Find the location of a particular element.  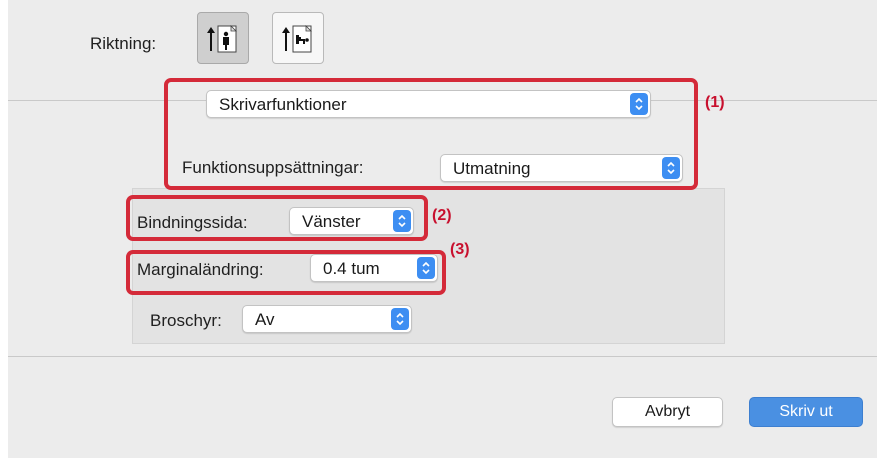

landscape-orientation-button is located at coordinates (298, 38).